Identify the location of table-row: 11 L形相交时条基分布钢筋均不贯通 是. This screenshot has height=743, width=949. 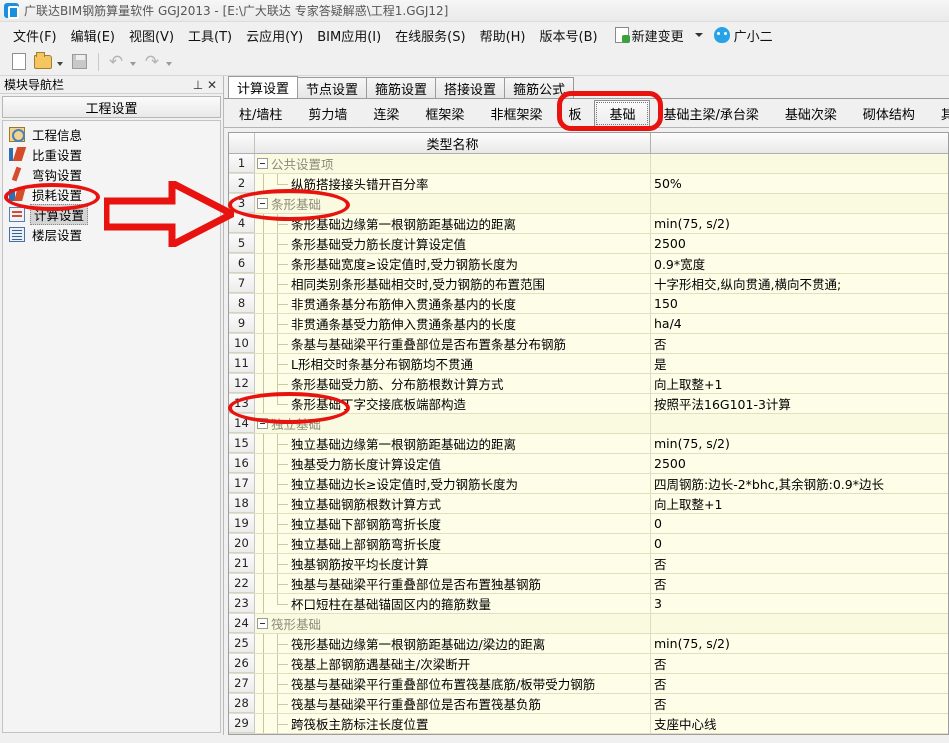
(588, 364).